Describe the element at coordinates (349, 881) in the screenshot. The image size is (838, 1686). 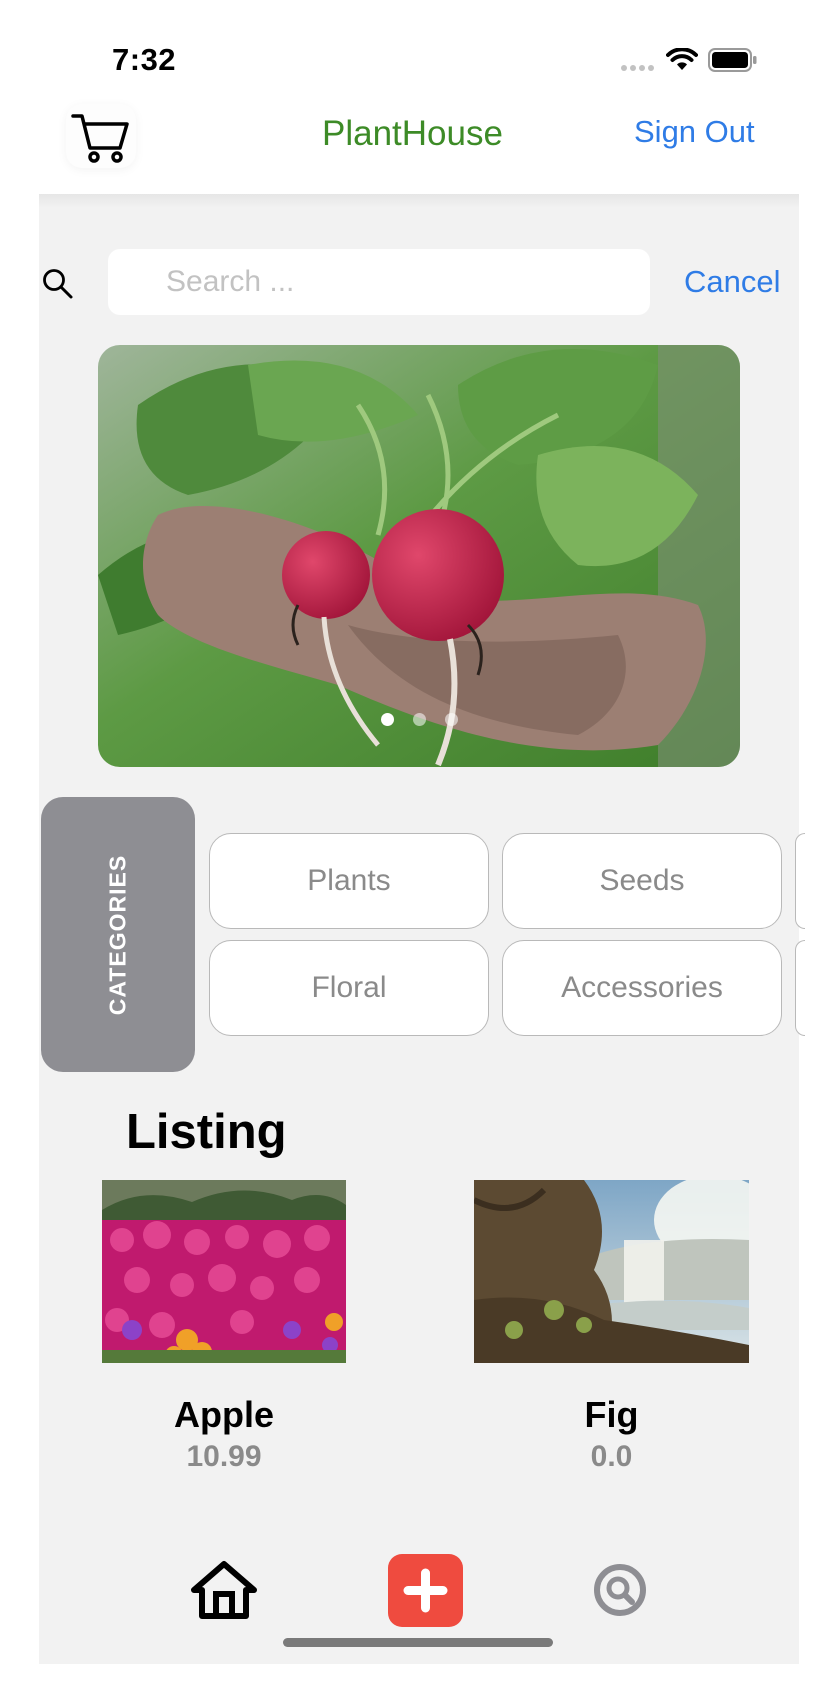
I see `category-plants: Plants` at that location.